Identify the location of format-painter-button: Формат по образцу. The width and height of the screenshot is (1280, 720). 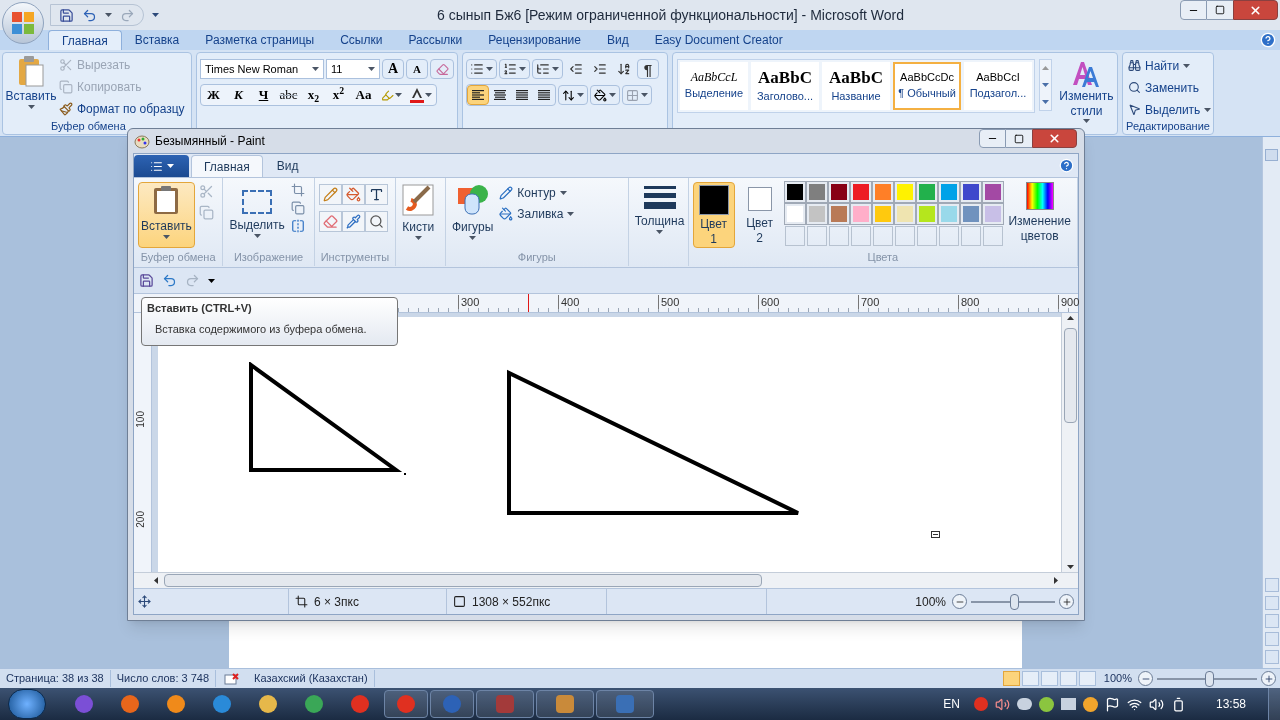
(122, 108).